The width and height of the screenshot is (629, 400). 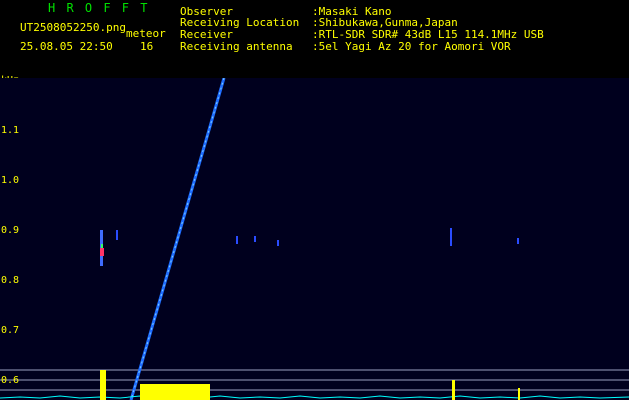 What do you see at coordinates (10, 330) in the screenshot?
I see `y-tick-label: 0.7` at bounding box center [10, 330].